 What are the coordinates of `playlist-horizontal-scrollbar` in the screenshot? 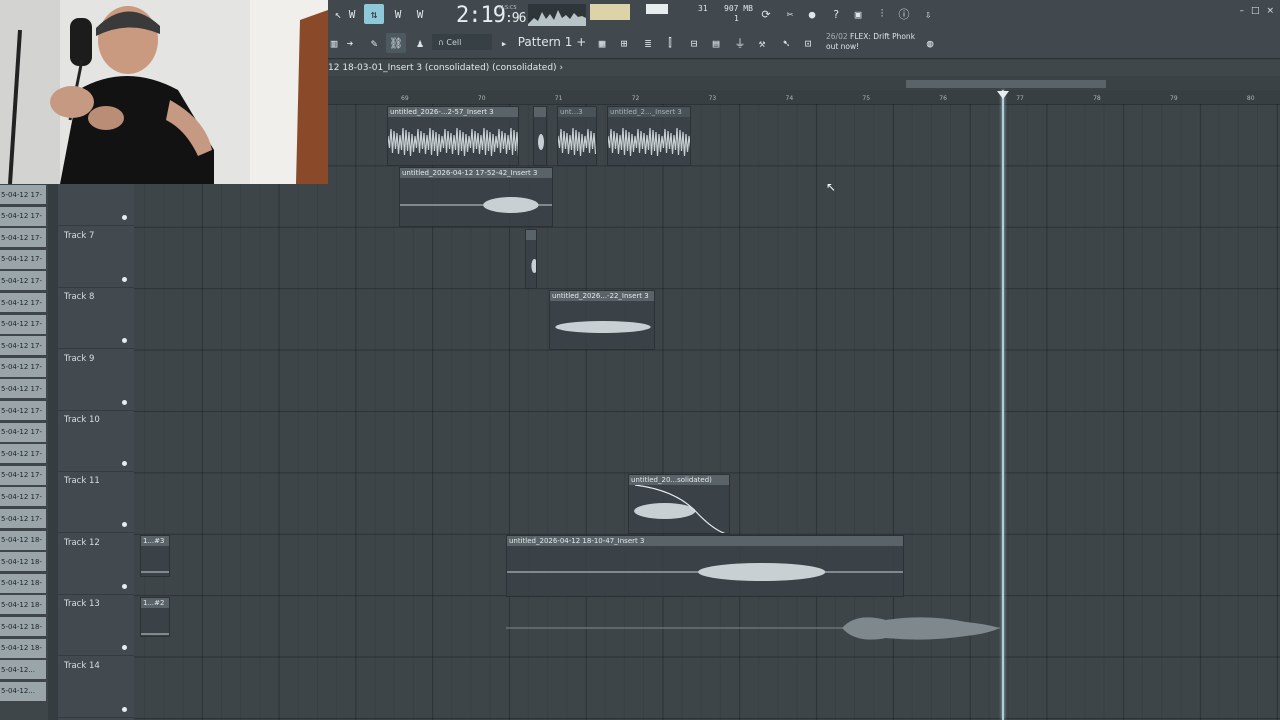 It's located at (804, 83).